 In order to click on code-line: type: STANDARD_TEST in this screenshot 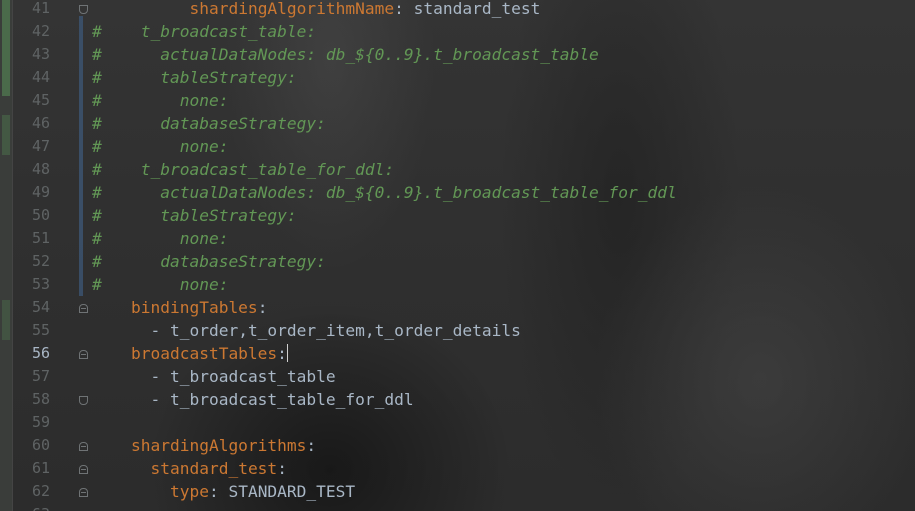, I will do `click(223, 491)`.